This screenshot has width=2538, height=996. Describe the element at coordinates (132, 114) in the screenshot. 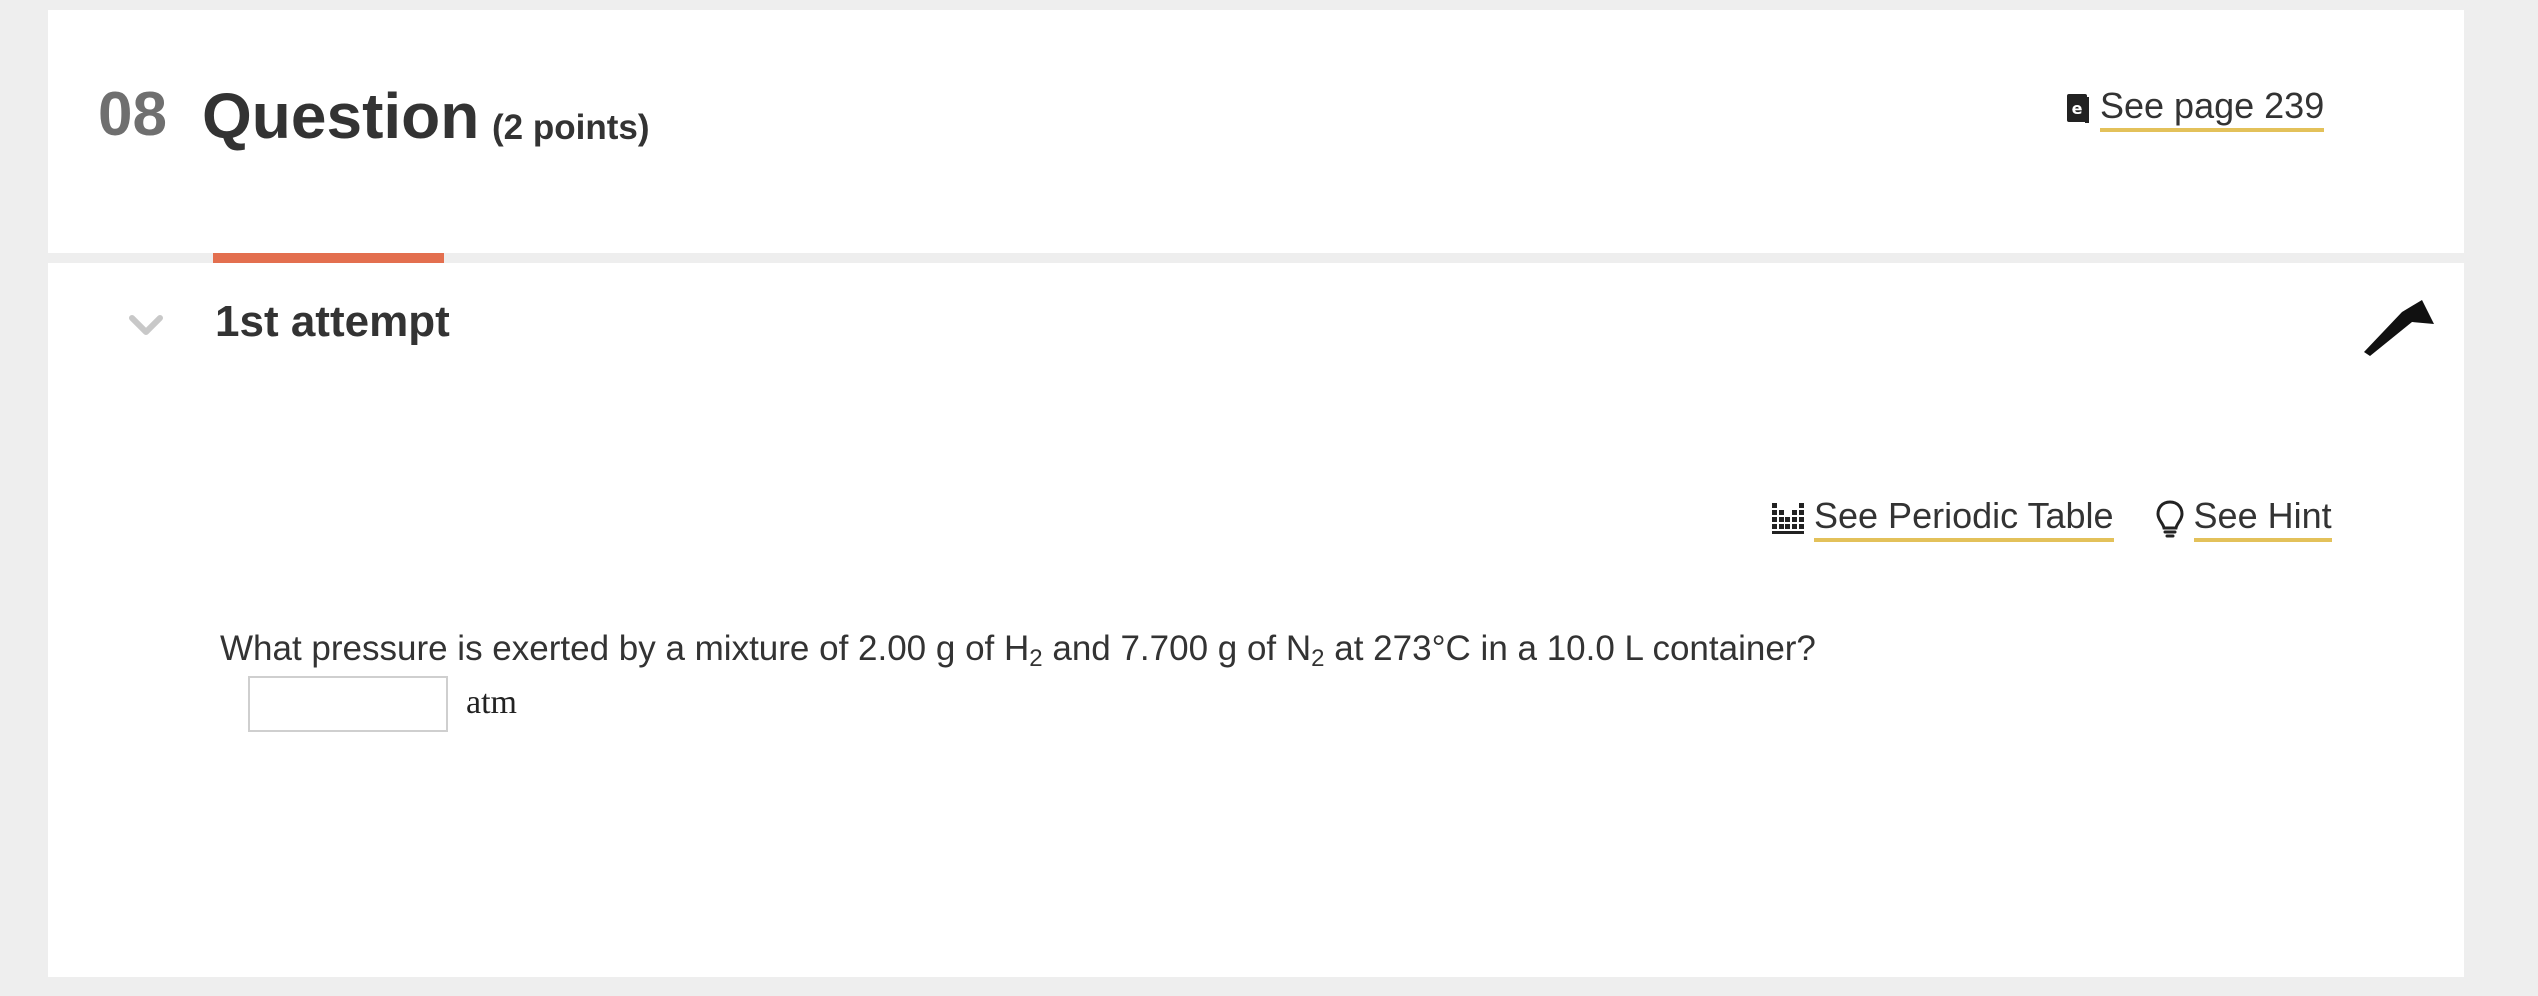

I see `question-number: 08` at that location.